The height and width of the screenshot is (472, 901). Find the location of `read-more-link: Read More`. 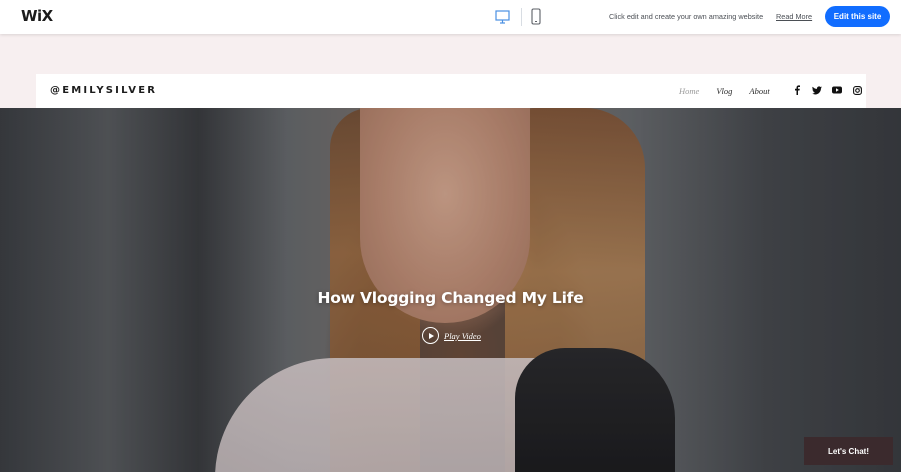

read-more-link: Read More is located at coordinates (794, 16).